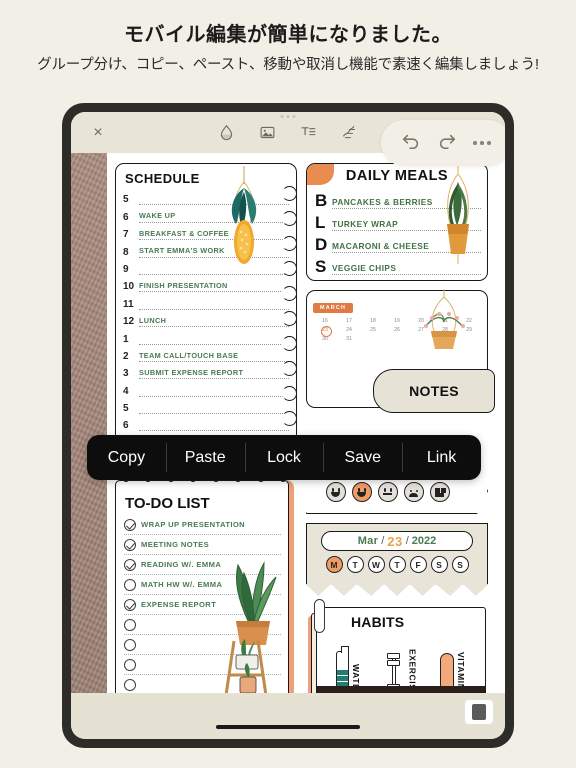 Image resolution: width=576 pixels, height=768 pixels. Describe the element at coordinates (288, 116) in the screenshot. I see `drag-handle-dots` at that location.